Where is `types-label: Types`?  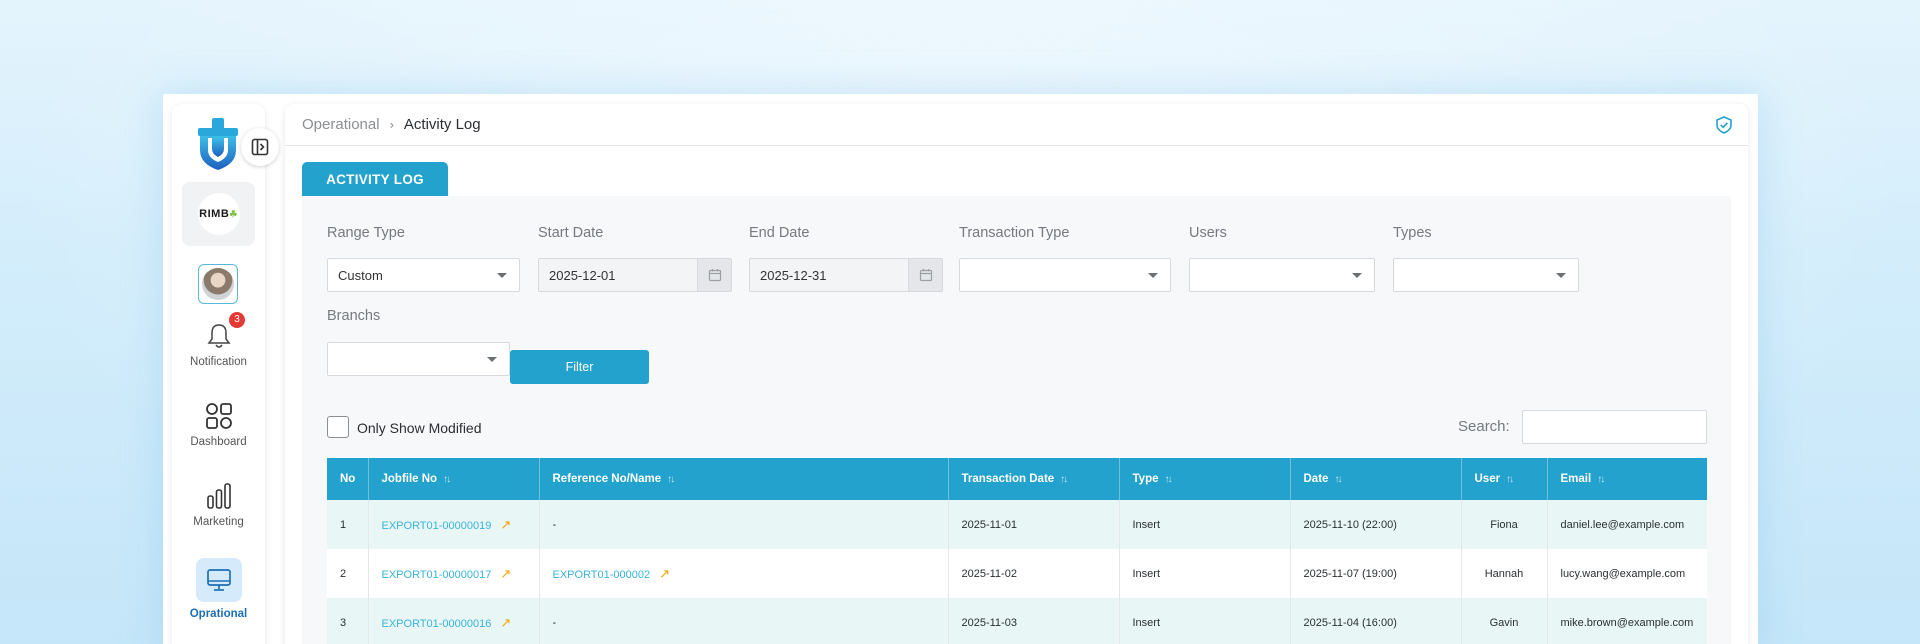 types-label: Types is located at coordinates (1412, 233).